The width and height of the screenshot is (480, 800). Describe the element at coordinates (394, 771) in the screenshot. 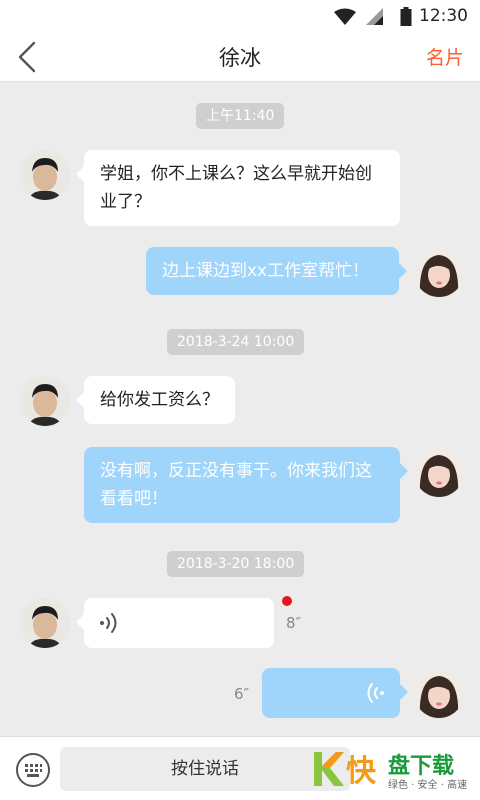

I see `watermark-logo: 快 盘下载 绿色 · 安全 · 高速` at that location.